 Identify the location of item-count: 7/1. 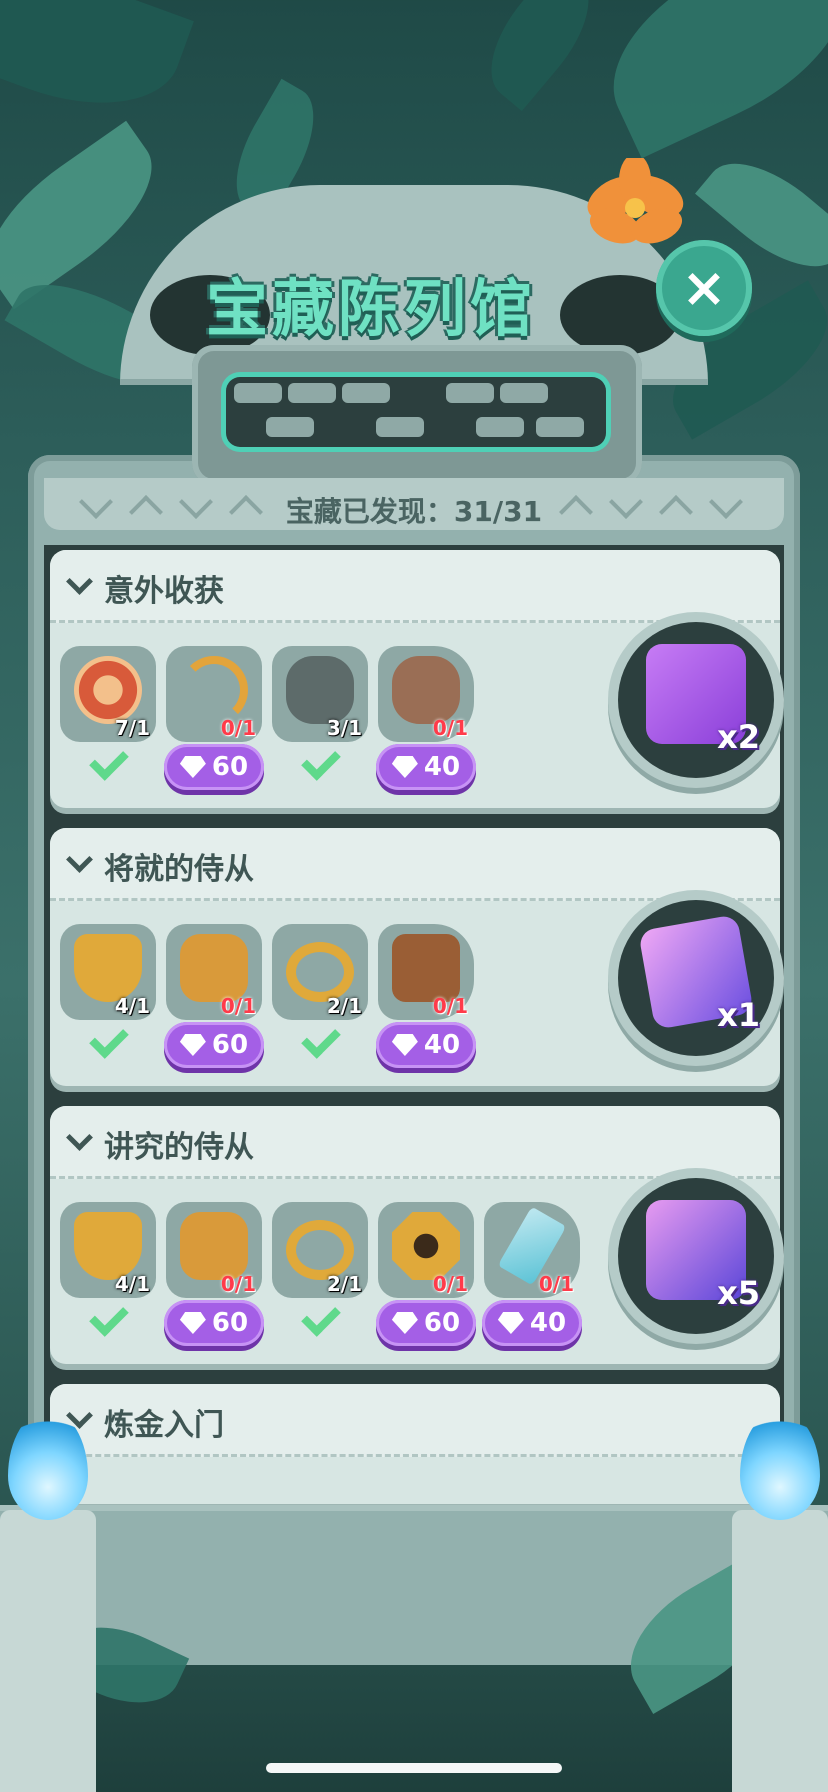
(132, 728).